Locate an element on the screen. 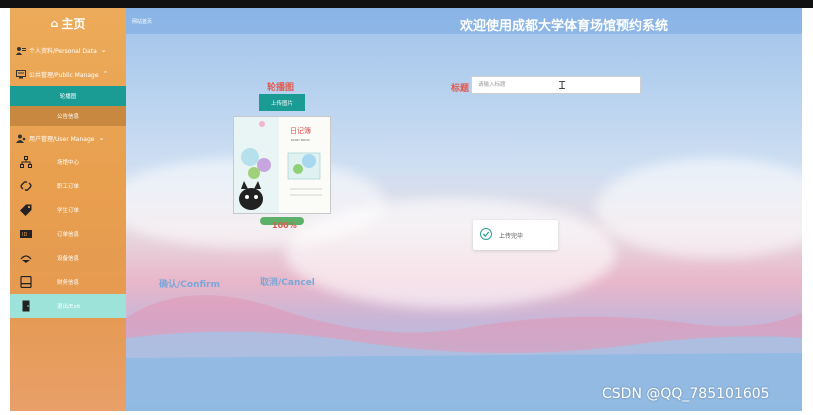  sidebar-item-label: 退出/Exit is located at coordinates (69, 307).